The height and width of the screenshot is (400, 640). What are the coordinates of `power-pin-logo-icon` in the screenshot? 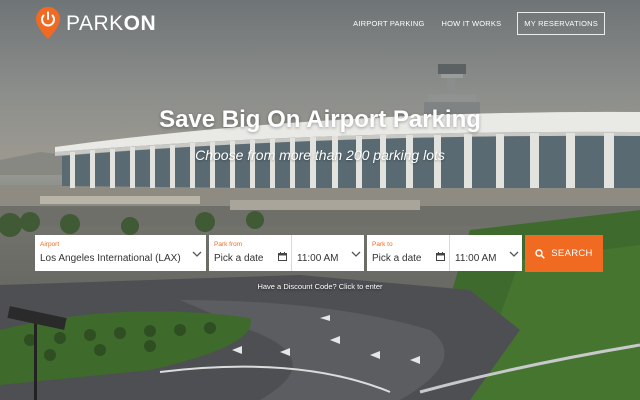 It's located at (48, 23).